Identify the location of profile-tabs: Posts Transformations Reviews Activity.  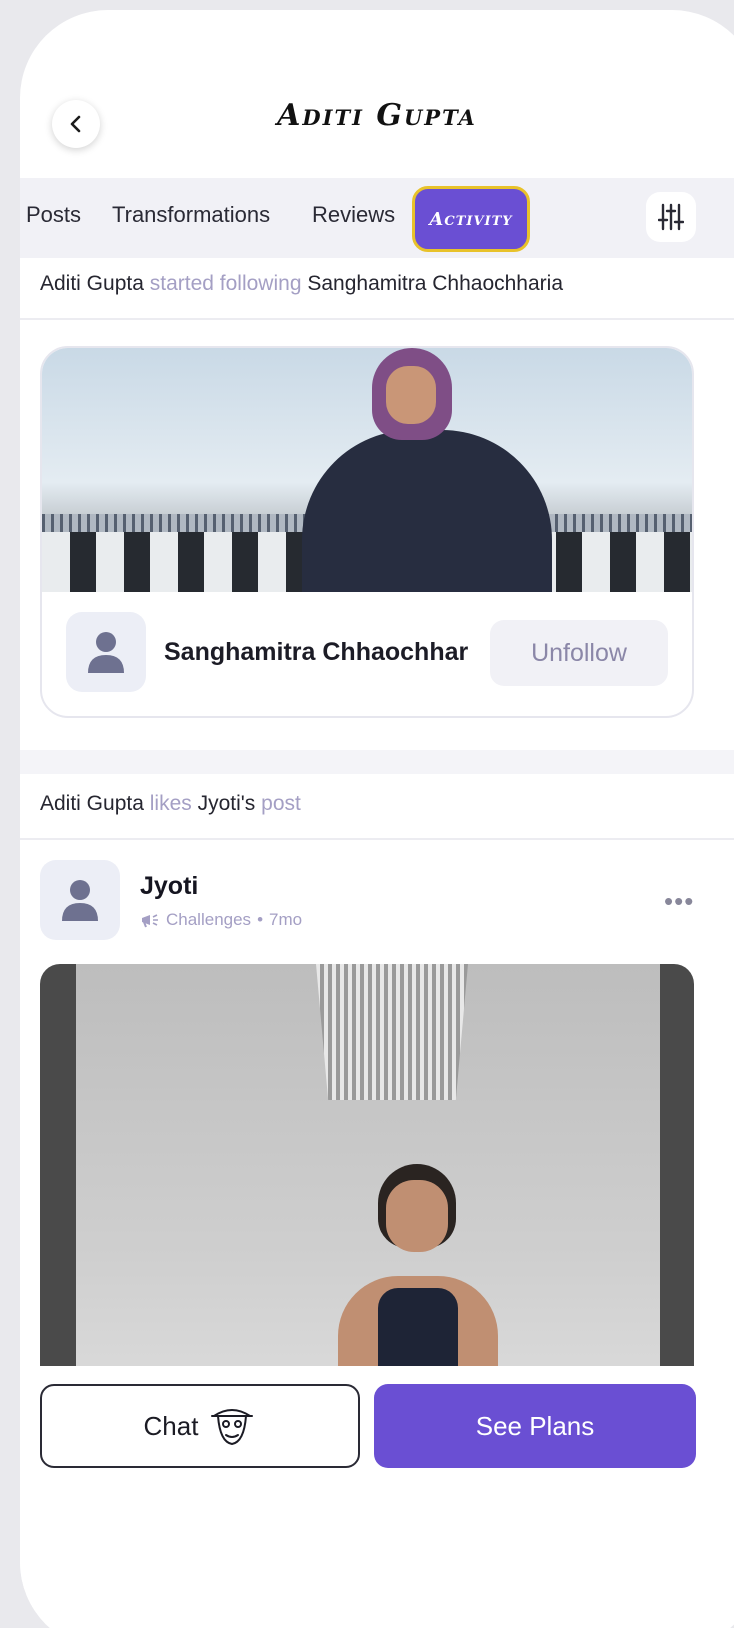
(377, 218).